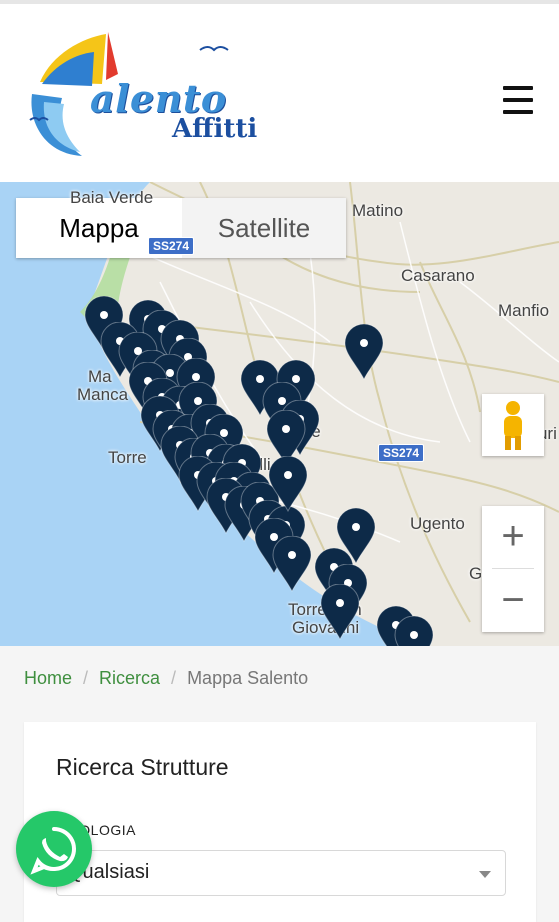  What do you see at coordinates (264, 228) in the screenshot?
I see `map-type-satellite-button: Satellite` at bounding box center [264, 228].